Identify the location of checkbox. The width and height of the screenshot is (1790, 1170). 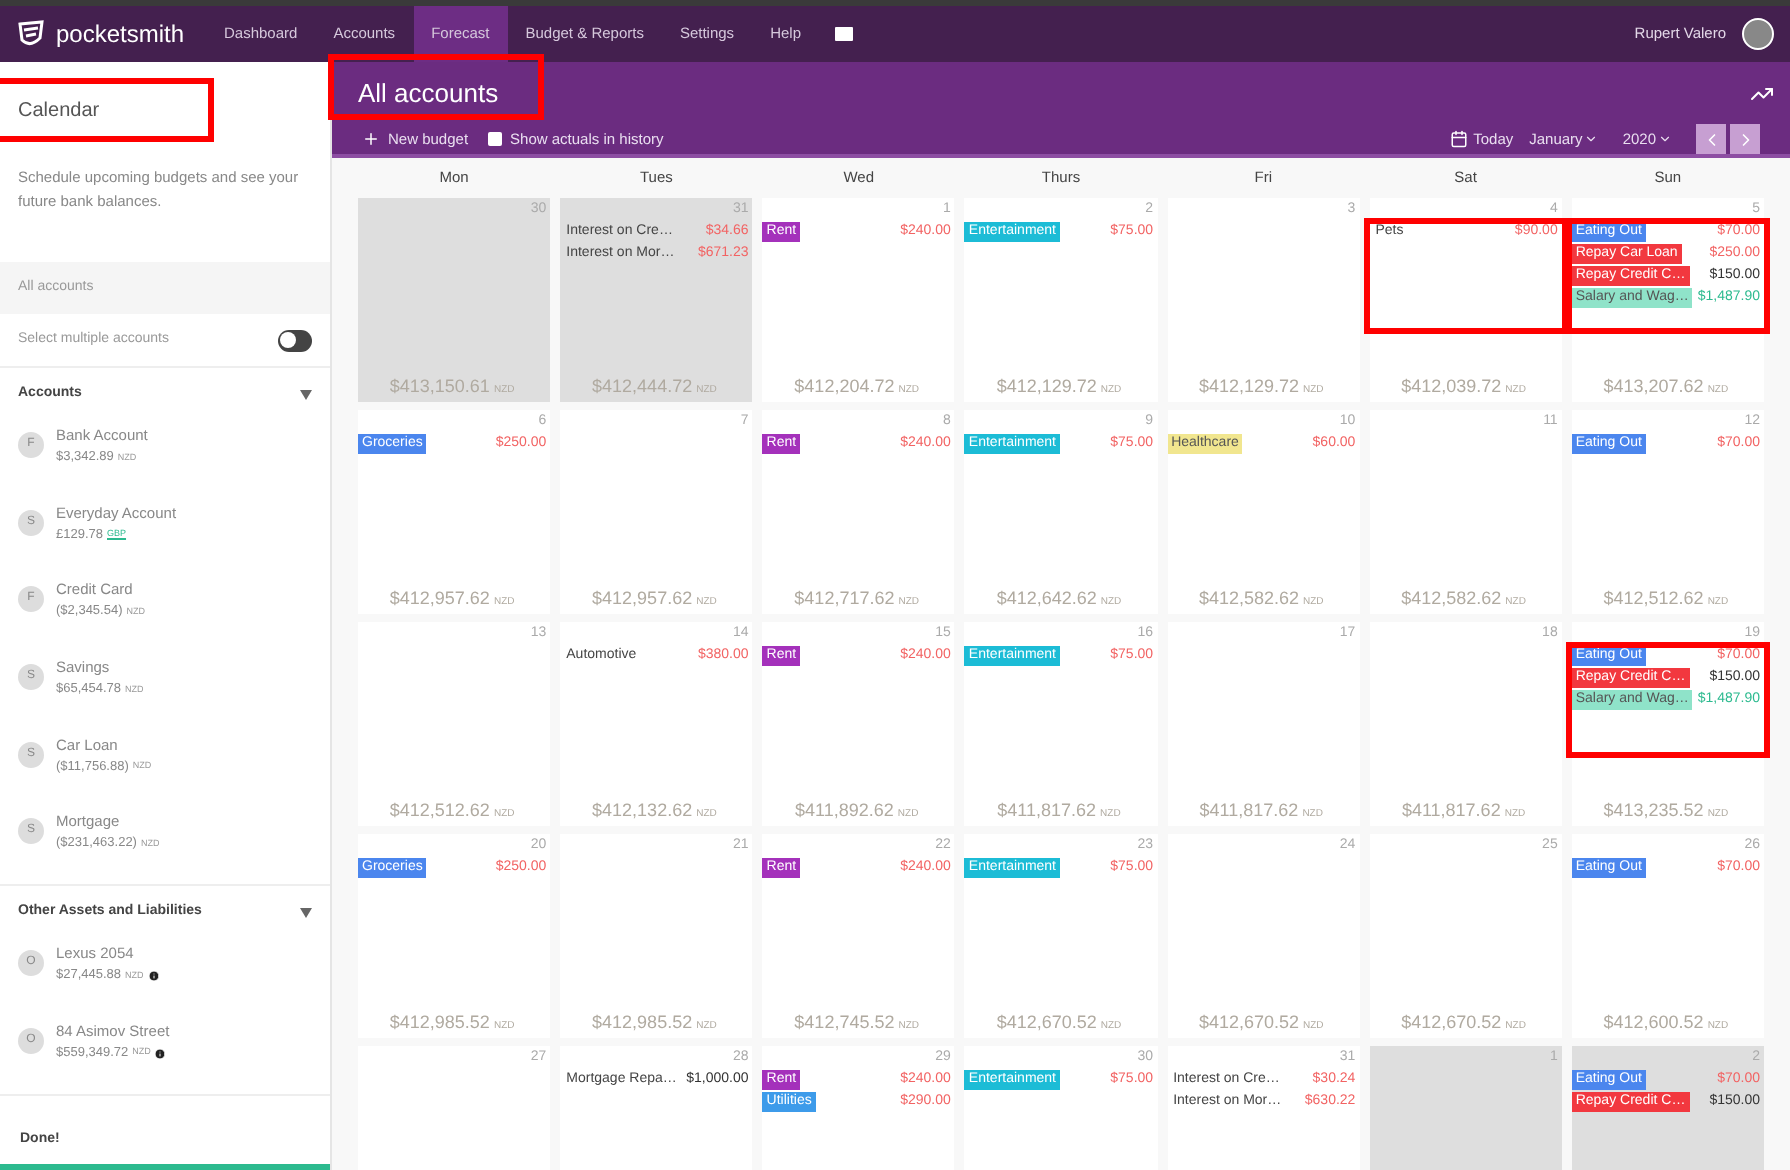
(495, 139).